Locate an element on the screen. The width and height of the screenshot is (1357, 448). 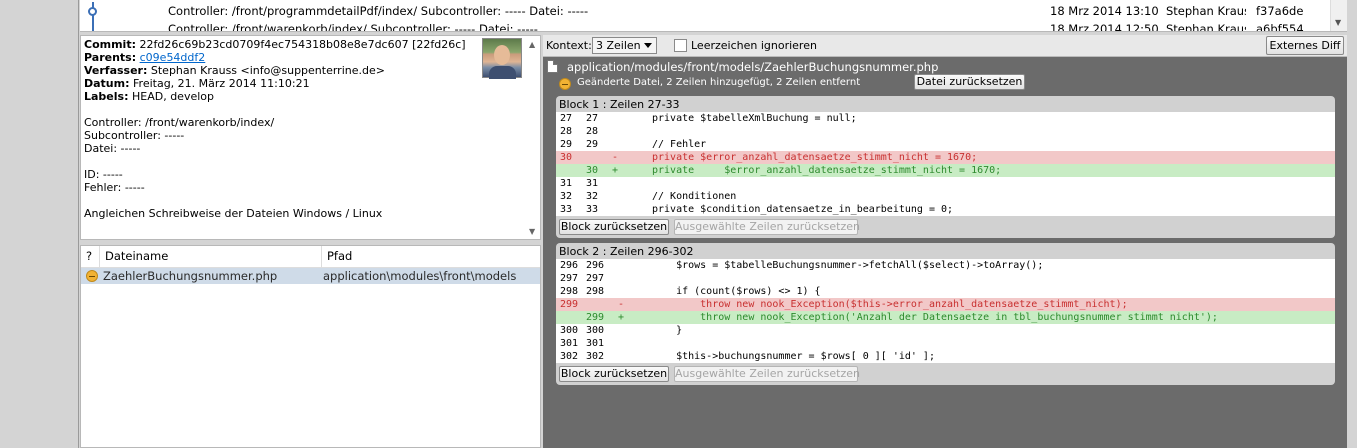
commit-date: 18 Mrz 2014 13:10 is located at coordinates (1104, 11).